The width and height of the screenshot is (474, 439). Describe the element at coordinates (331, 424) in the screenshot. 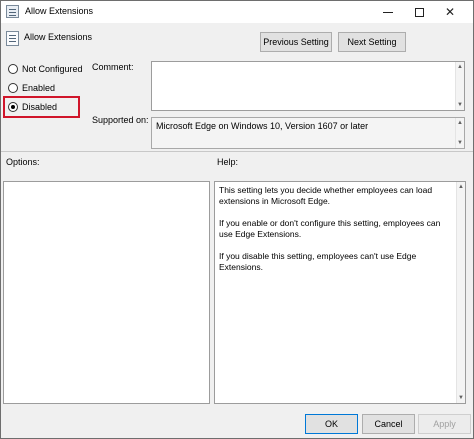

I see `ok-button: OK` at that location.